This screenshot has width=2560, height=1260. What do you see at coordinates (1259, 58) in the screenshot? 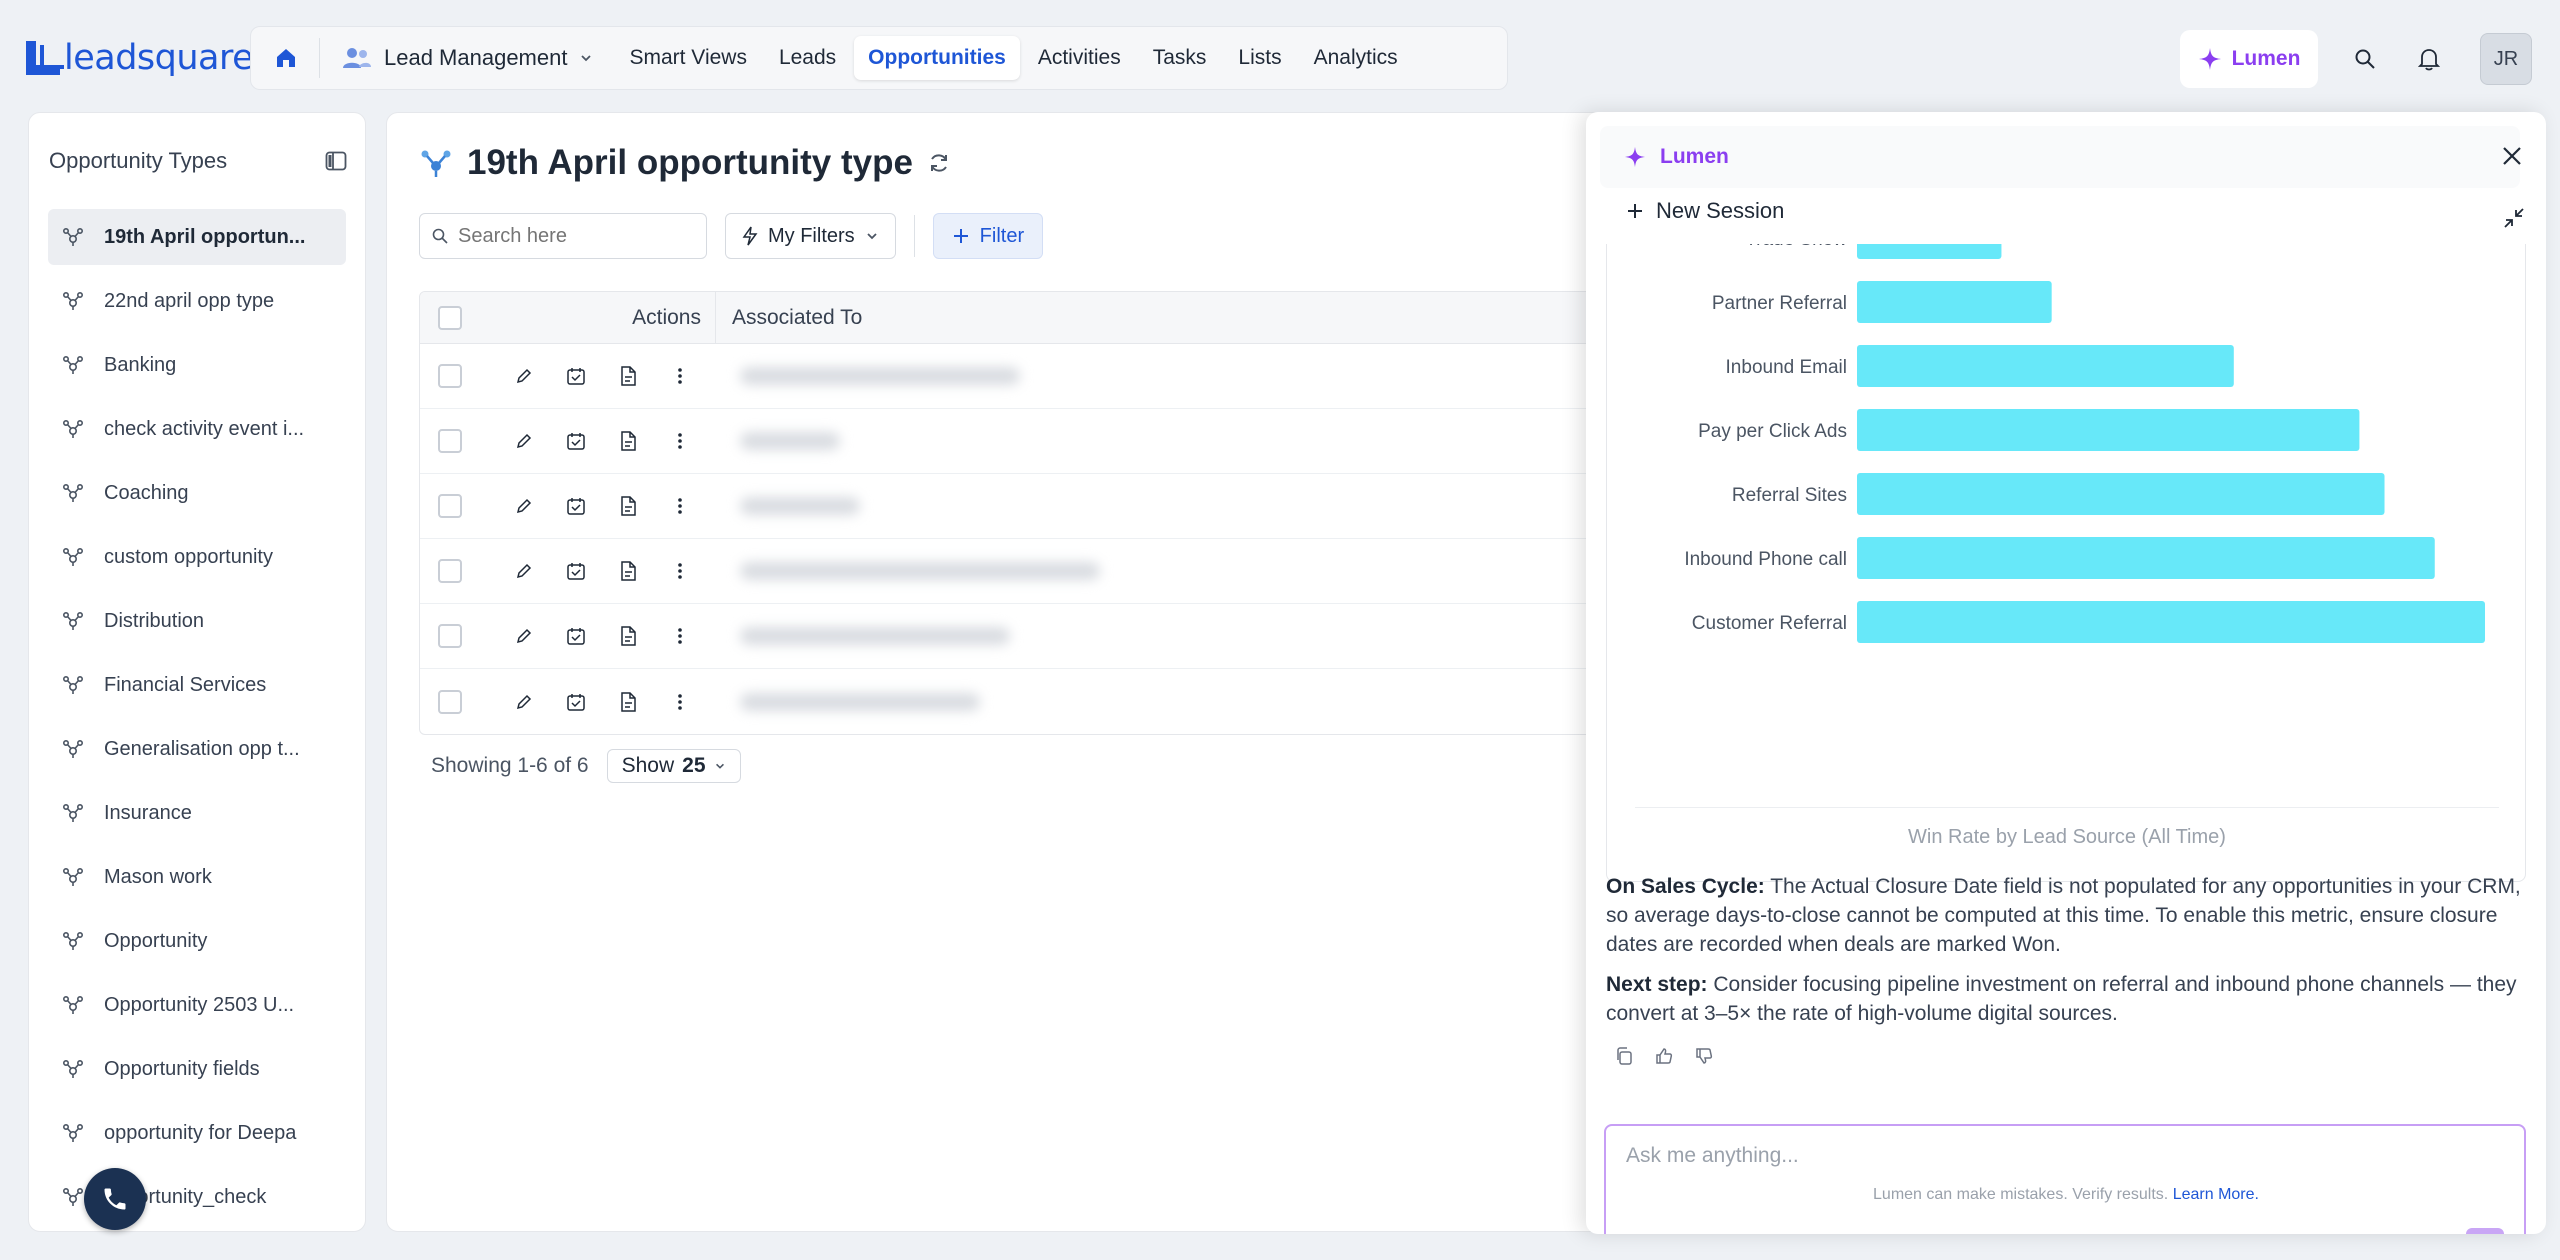
I see `nav-lists: Lists` at bounding box center [1259, 58].